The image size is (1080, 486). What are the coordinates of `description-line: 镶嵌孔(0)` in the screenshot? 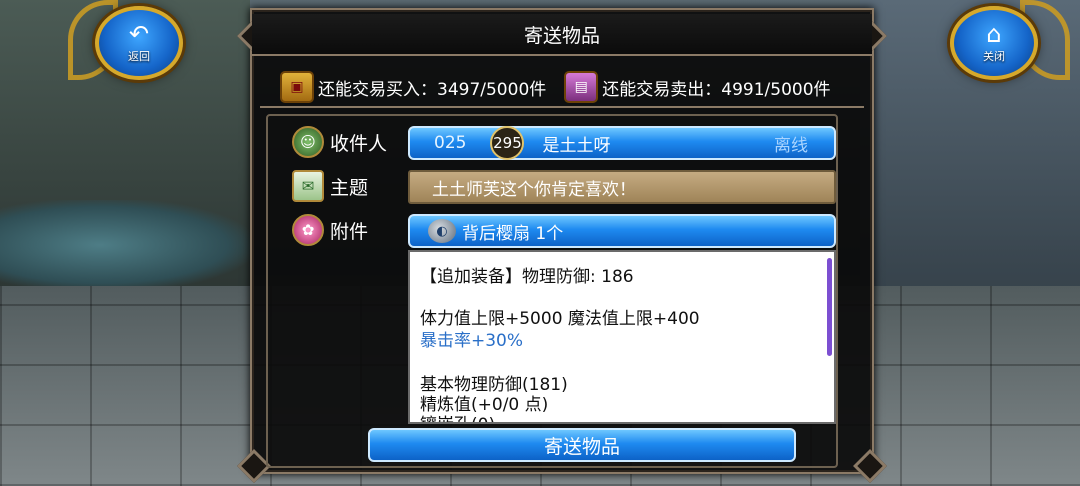 It's located at (457, 416).